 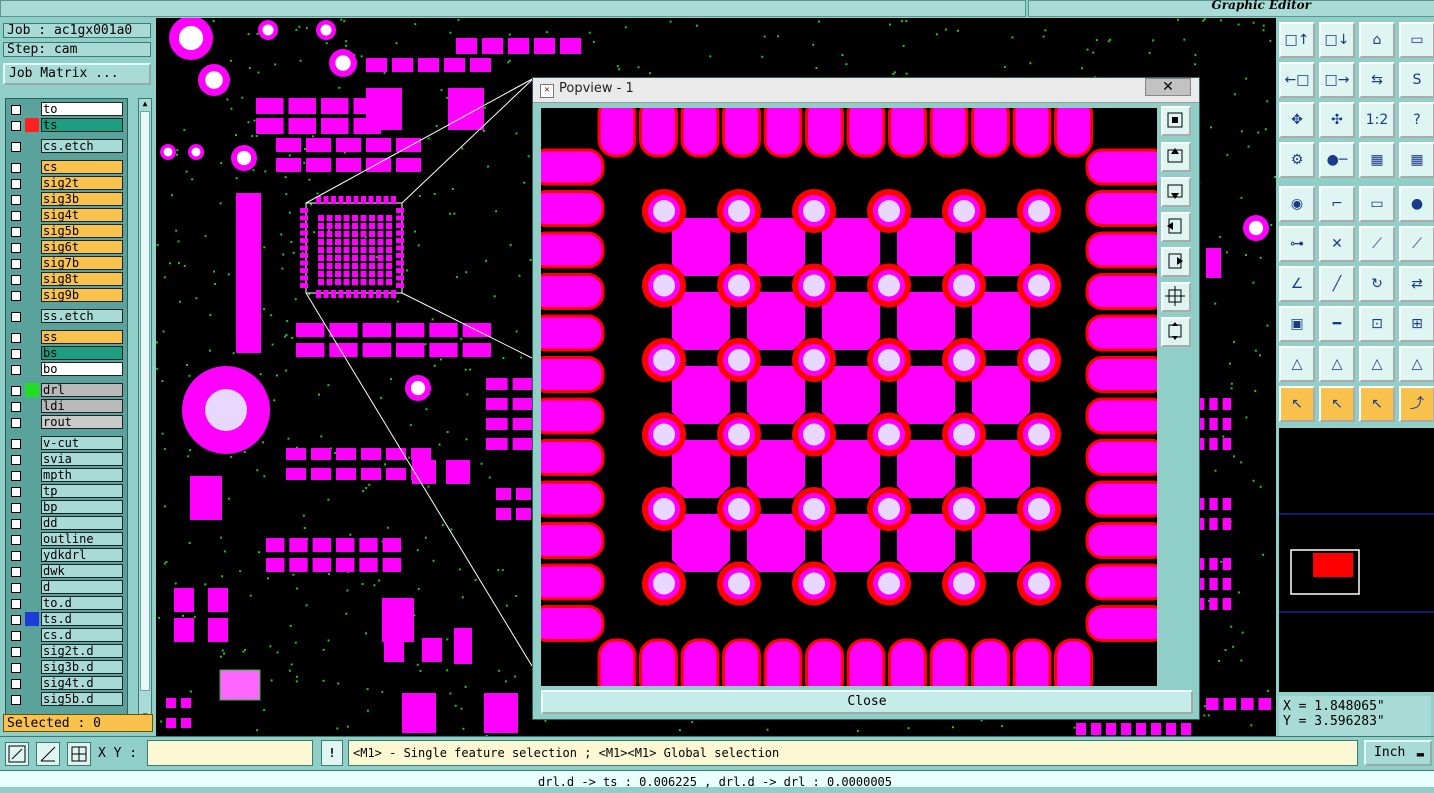 I want to click on layer-name: cs.etch, so click(x=82, y=146).